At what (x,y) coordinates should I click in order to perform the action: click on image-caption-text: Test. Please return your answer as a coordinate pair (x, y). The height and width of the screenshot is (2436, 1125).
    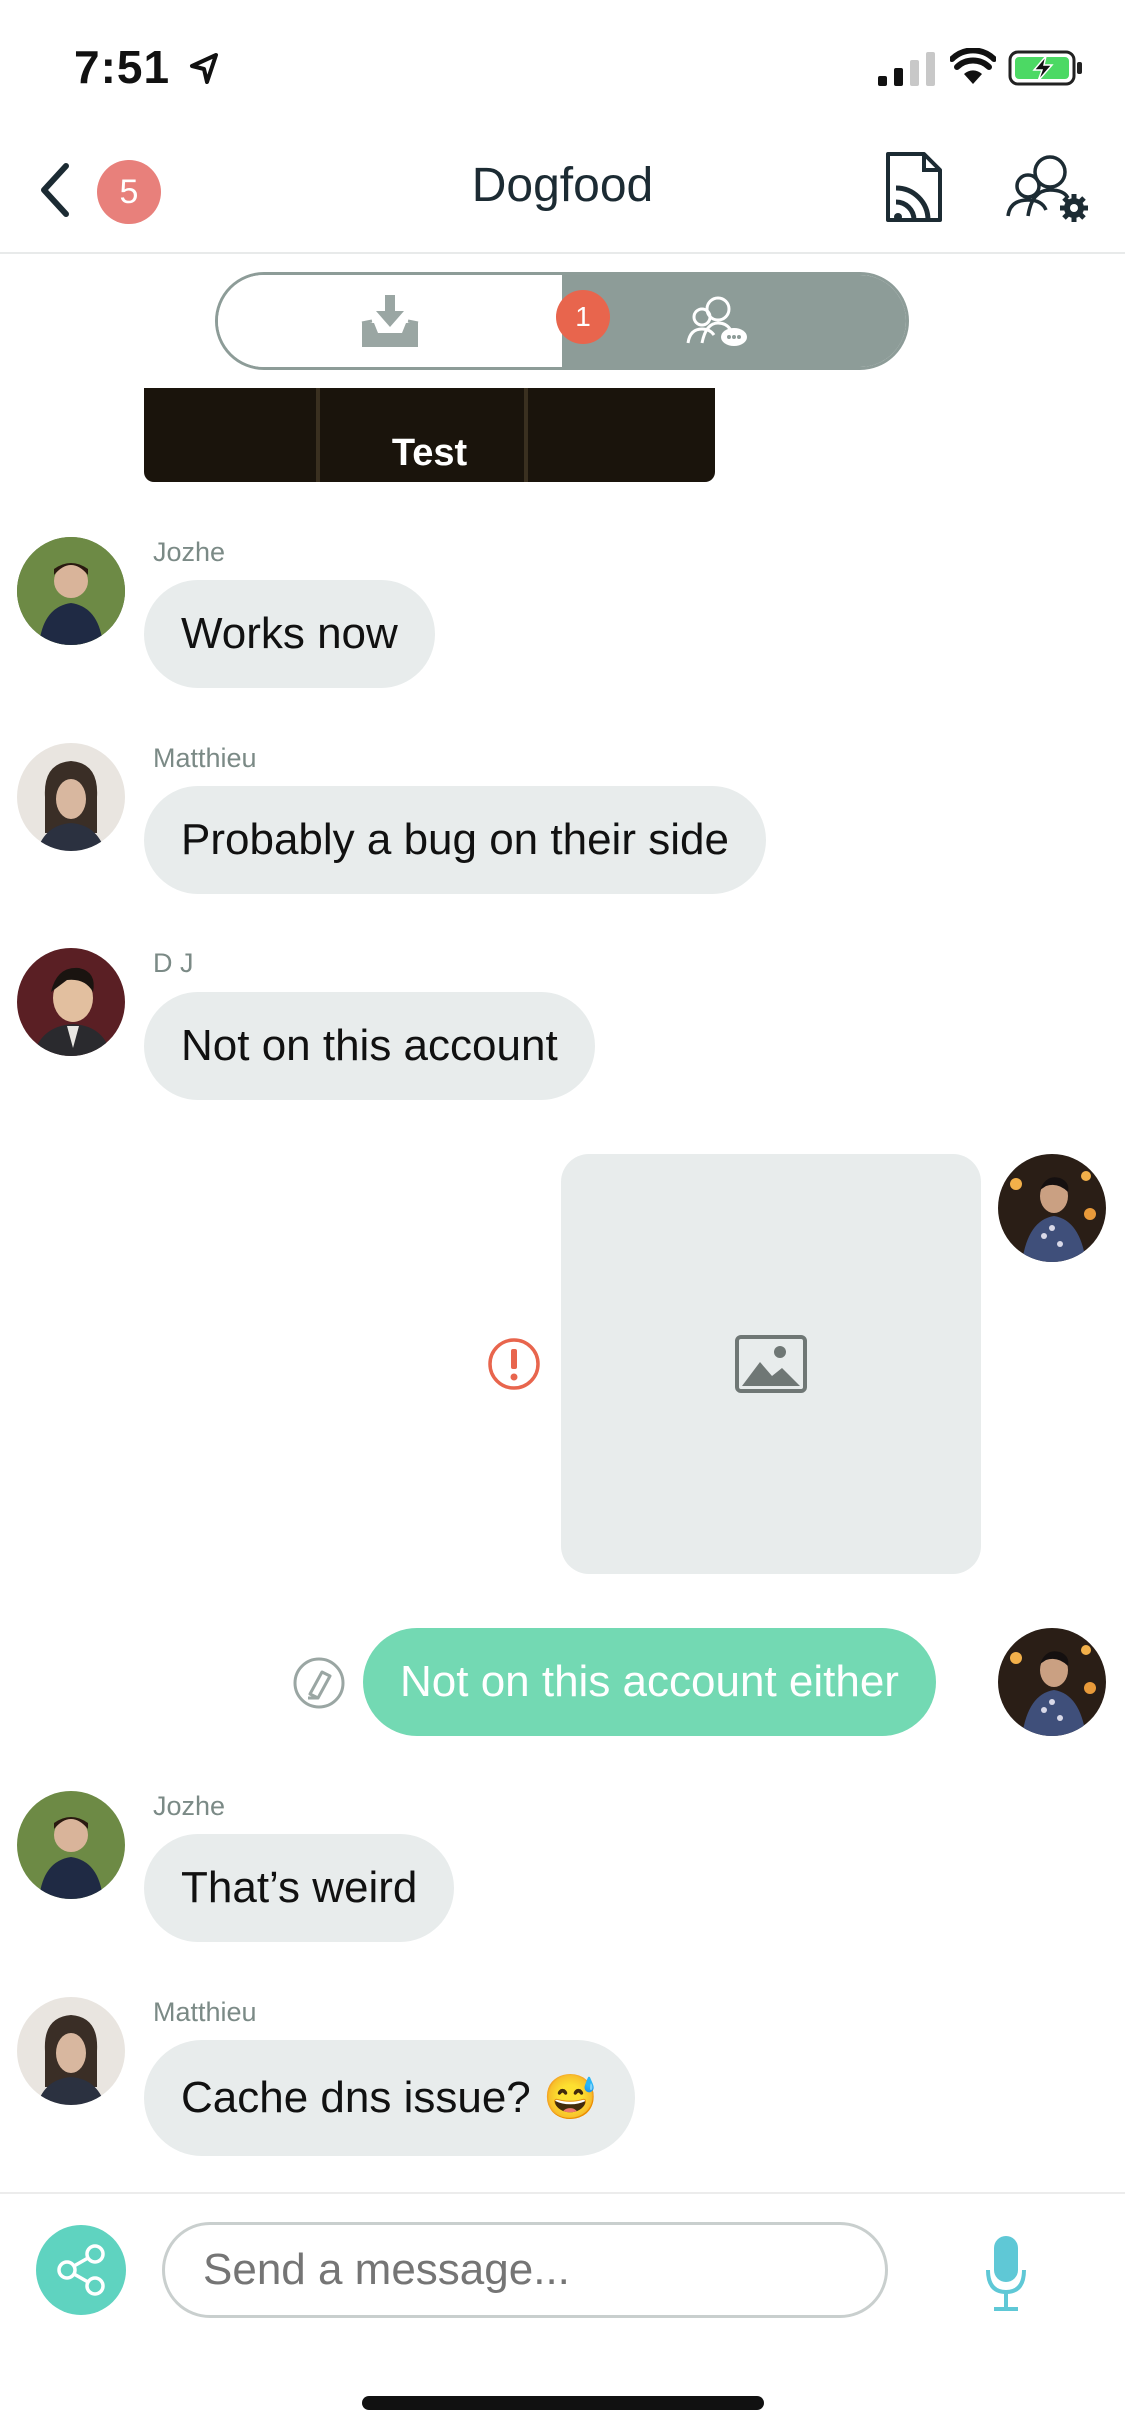
    Looking at the image, I should click on (429, 453).